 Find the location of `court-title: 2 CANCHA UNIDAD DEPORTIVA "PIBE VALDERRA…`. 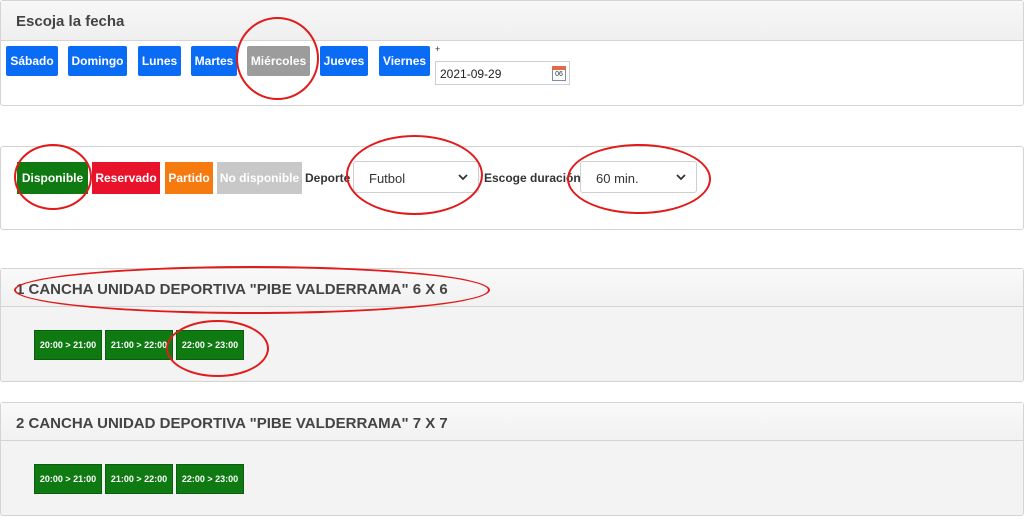

court-title: 2 CANCHA UNIDAD DEPORTIVA "PIBE VALDERRA… is located at coordinates (232, 423).